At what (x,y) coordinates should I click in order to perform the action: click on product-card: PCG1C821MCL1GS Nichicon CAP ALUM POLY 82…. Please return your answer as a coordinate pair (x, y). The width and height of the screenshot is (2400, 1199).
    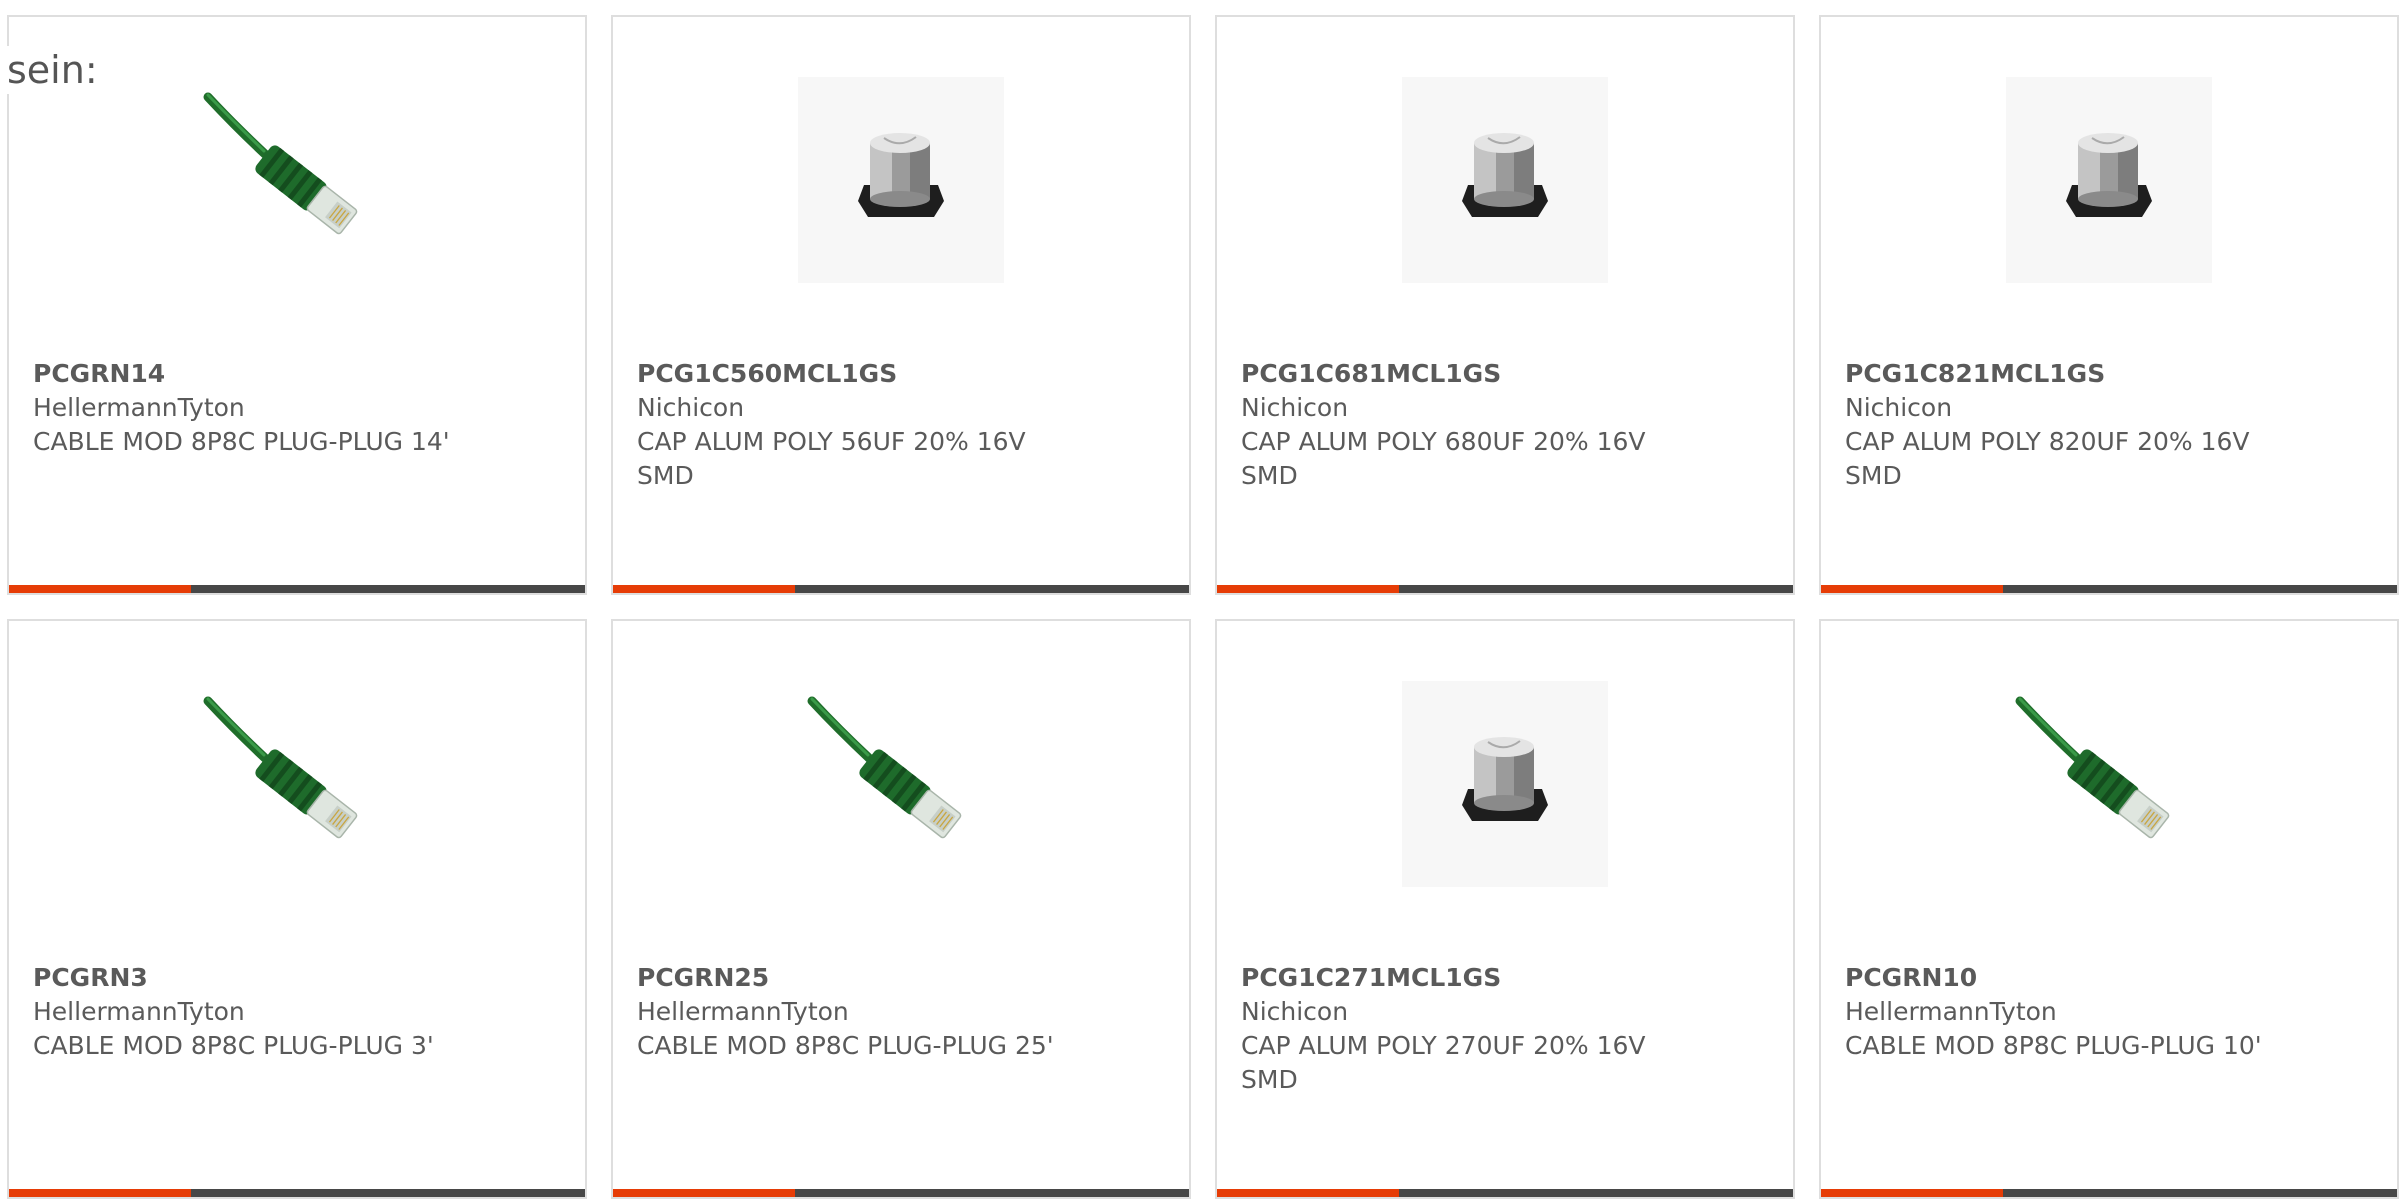
    Looking at the image, I should click on (2109, 305).